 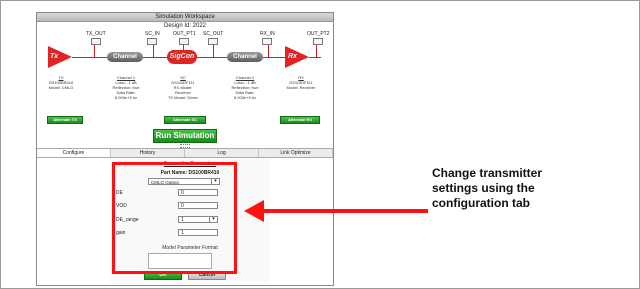 What do you see at coordinates (182, 97) in the screenshot?
I see `sigcon-info-line: TX Model: Driver` at bounding box center [182, 97].